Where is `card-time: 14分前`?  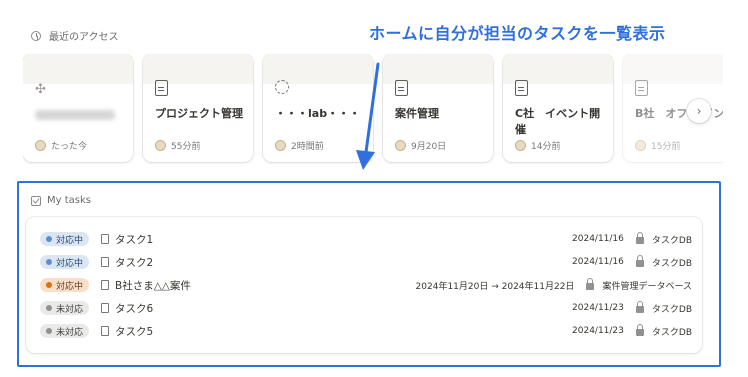 card-time: 14分前 is located at coordinates (546, 147).